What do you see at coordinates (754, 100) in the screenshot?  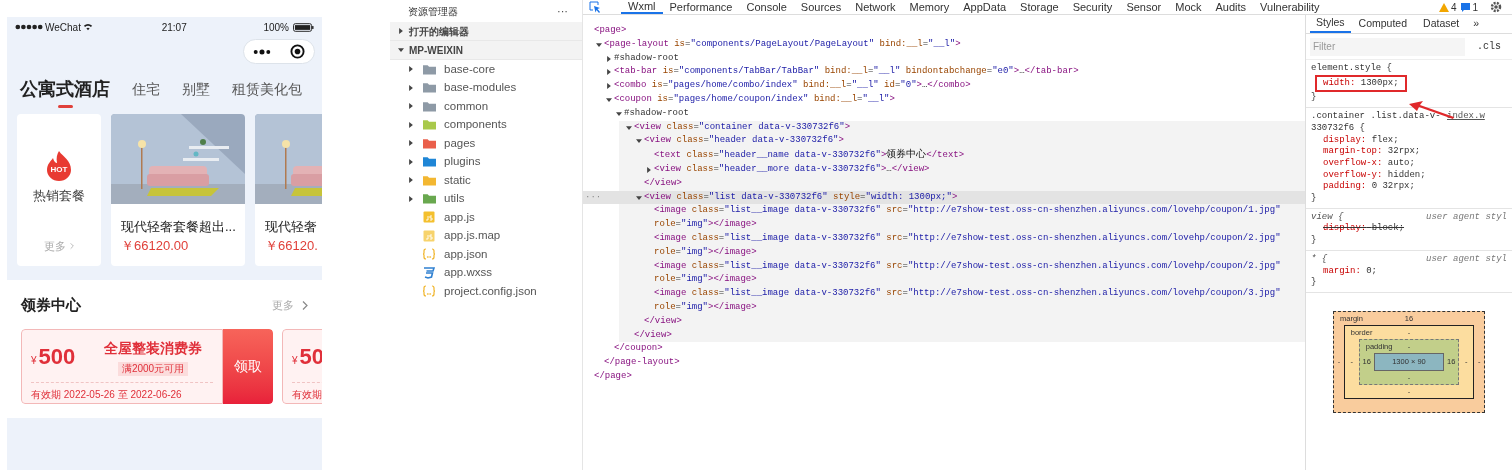 I see `dom-node: <coupon is="pages/home/coupon/index" bind:__l="__l">` at bounding box center [754, 100].